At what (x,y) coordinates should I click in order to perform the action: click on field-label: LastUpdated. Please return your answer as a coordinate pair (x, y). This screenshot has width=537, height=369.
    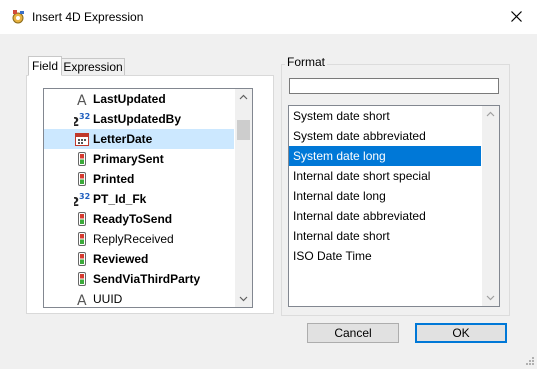
    Looking at the image, I should click on (129, 99).